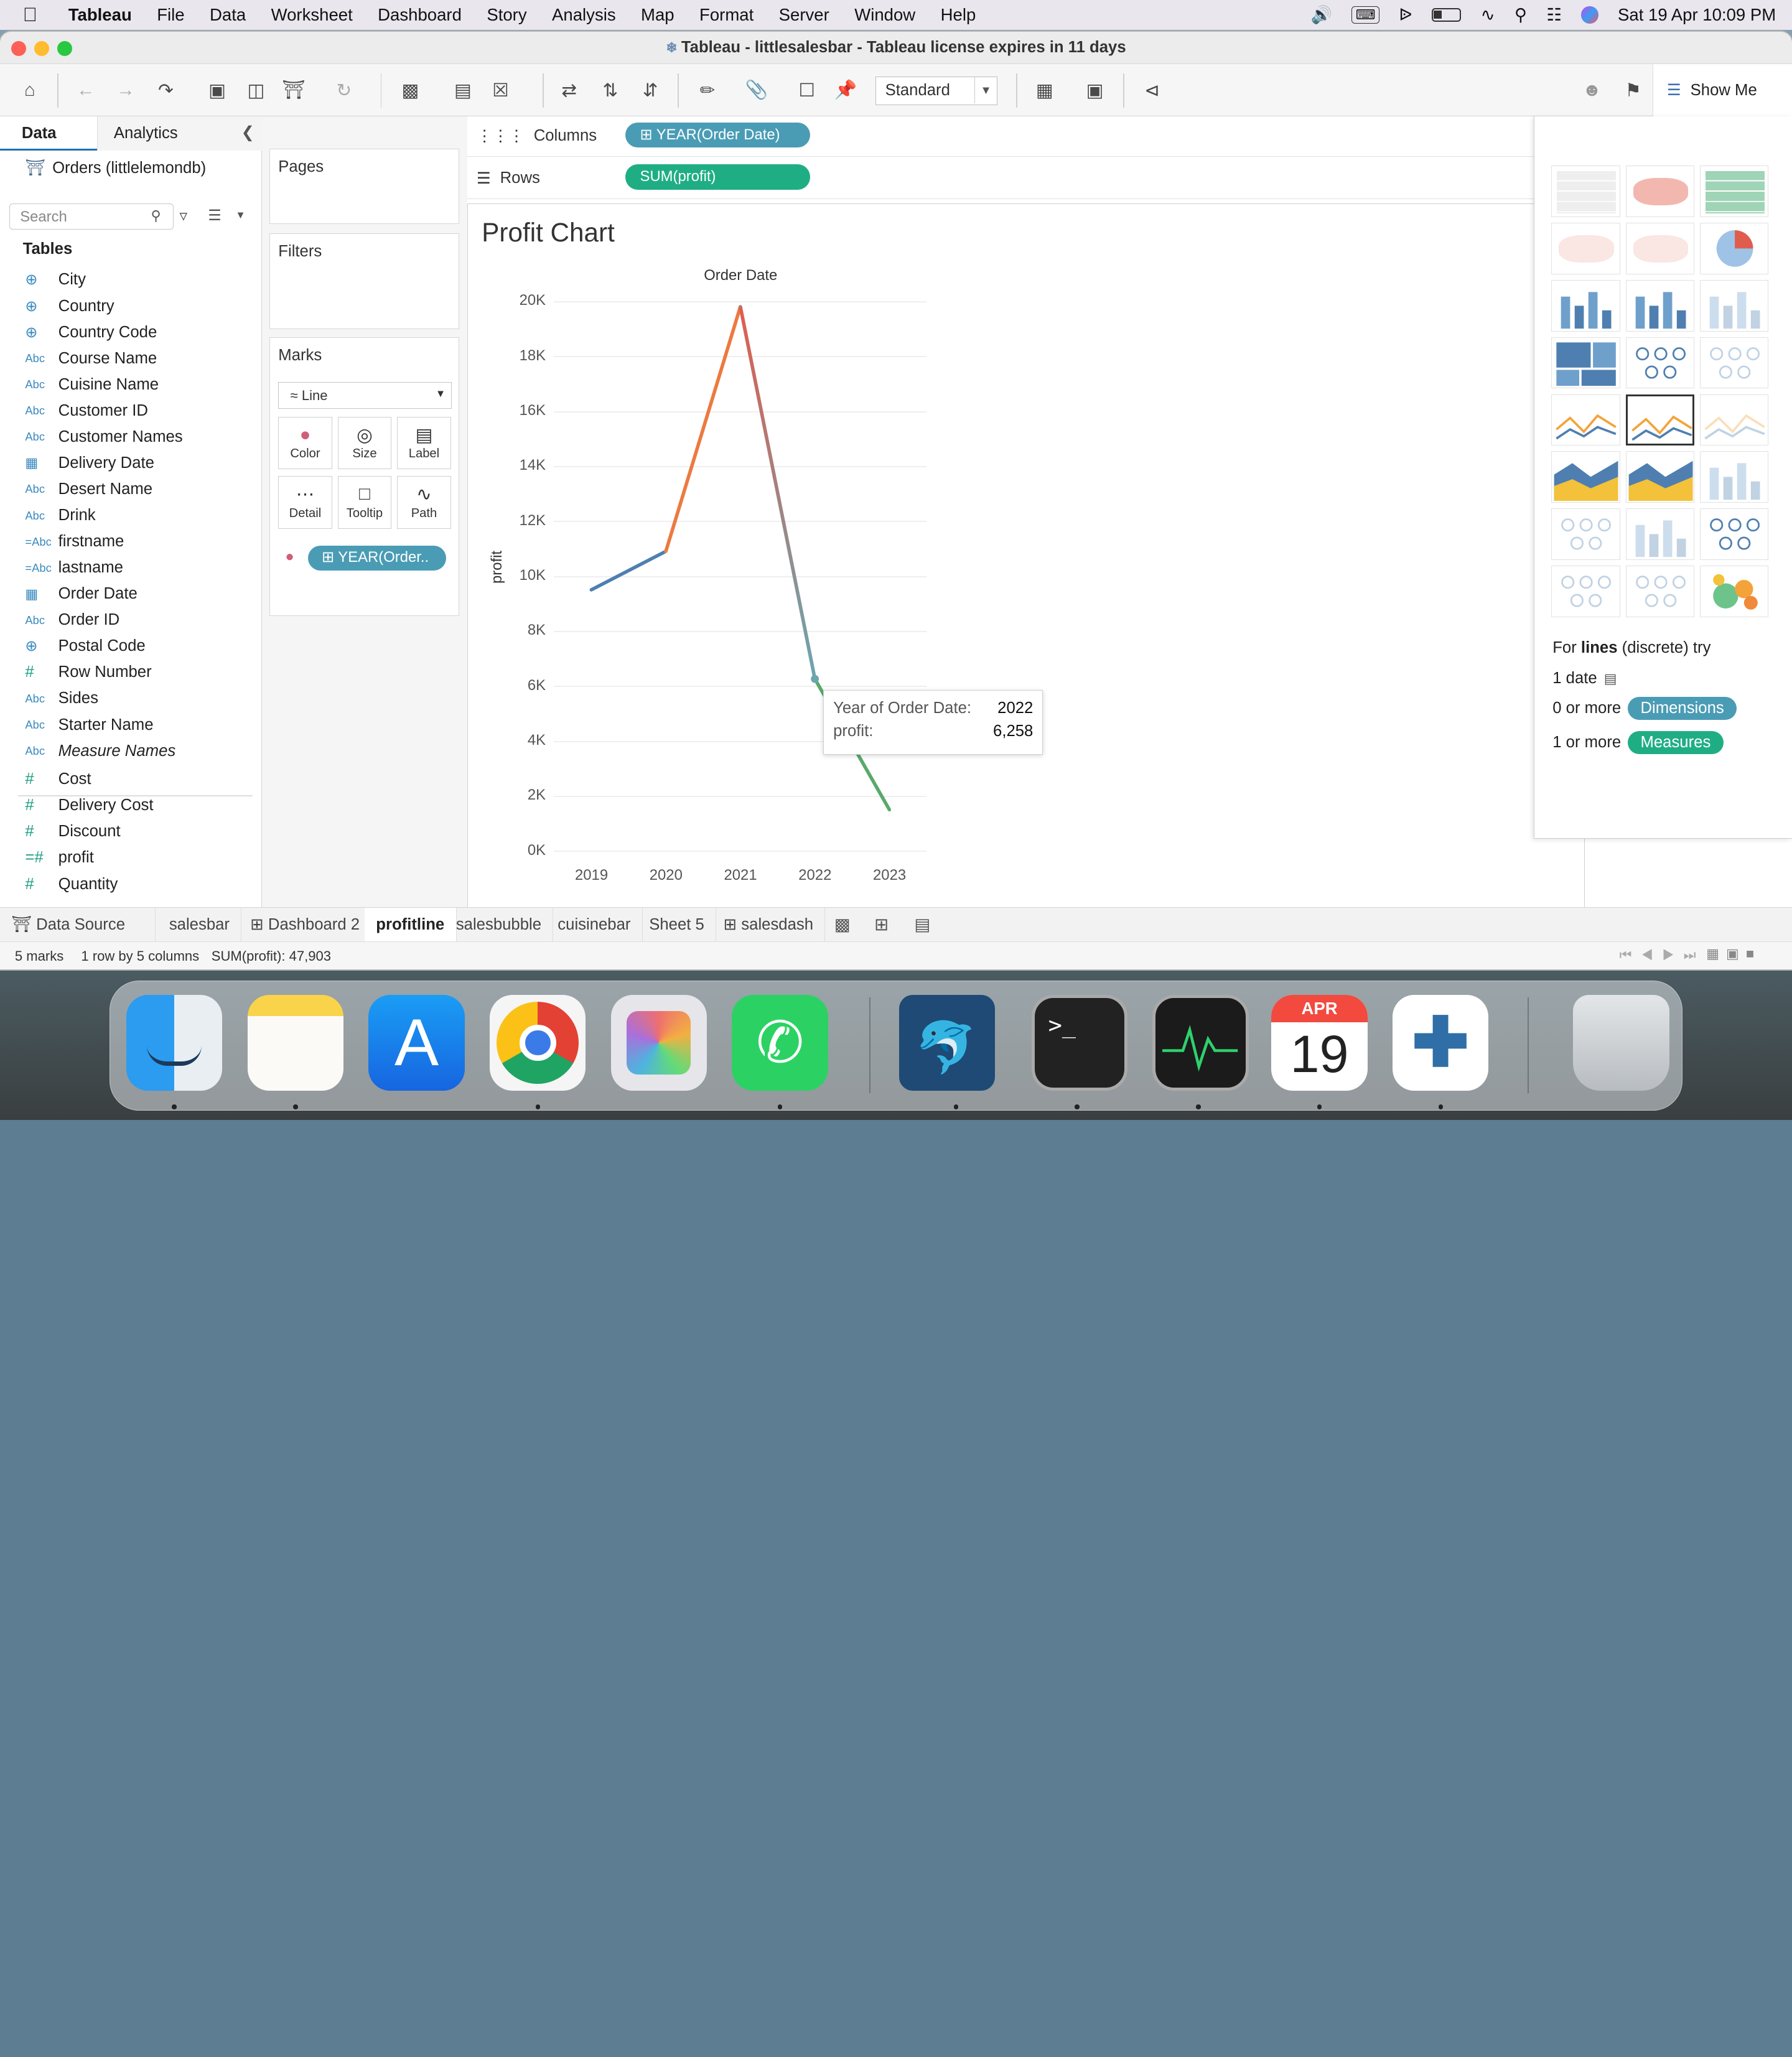  Describe the element at coordinates (305, 925) in the screenshot. I see `sheet-tab-dashboard-2: ⊞ Dashboard 2` at that location.